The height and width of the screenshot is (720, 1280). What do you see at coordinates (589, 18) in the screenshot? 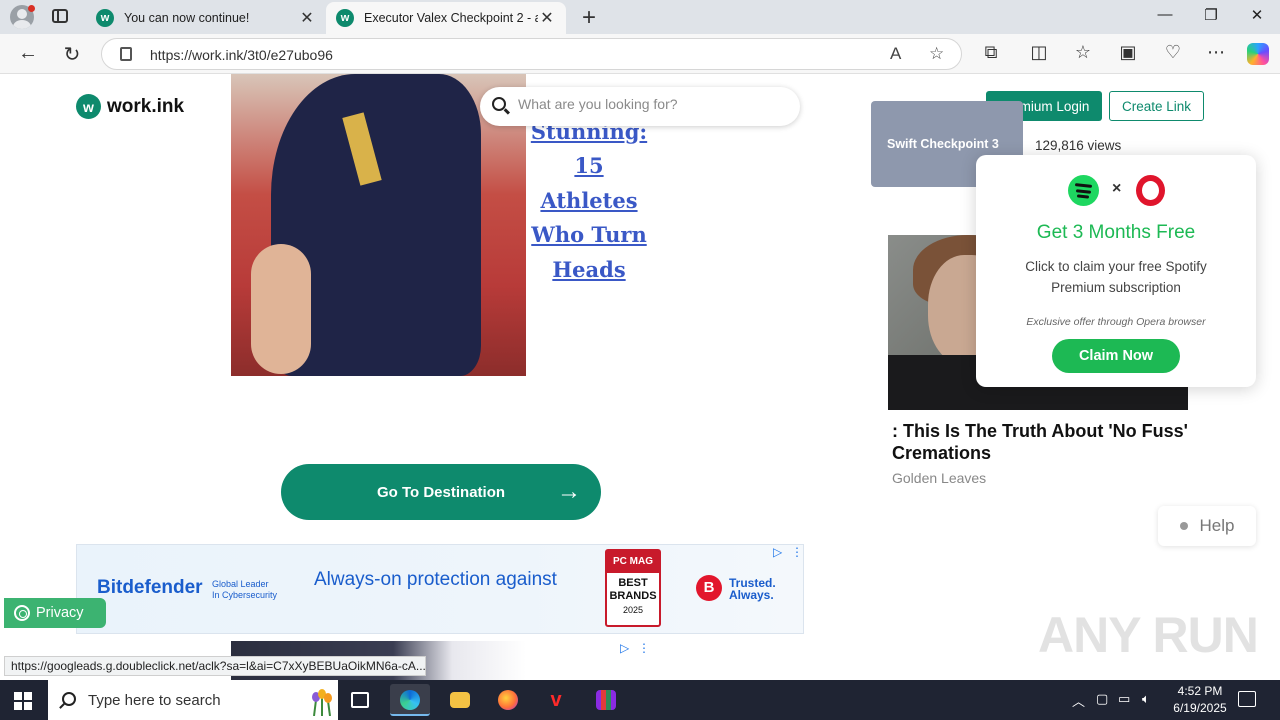
I see `new-tab-icon: +` at bounding box center [589, 18].